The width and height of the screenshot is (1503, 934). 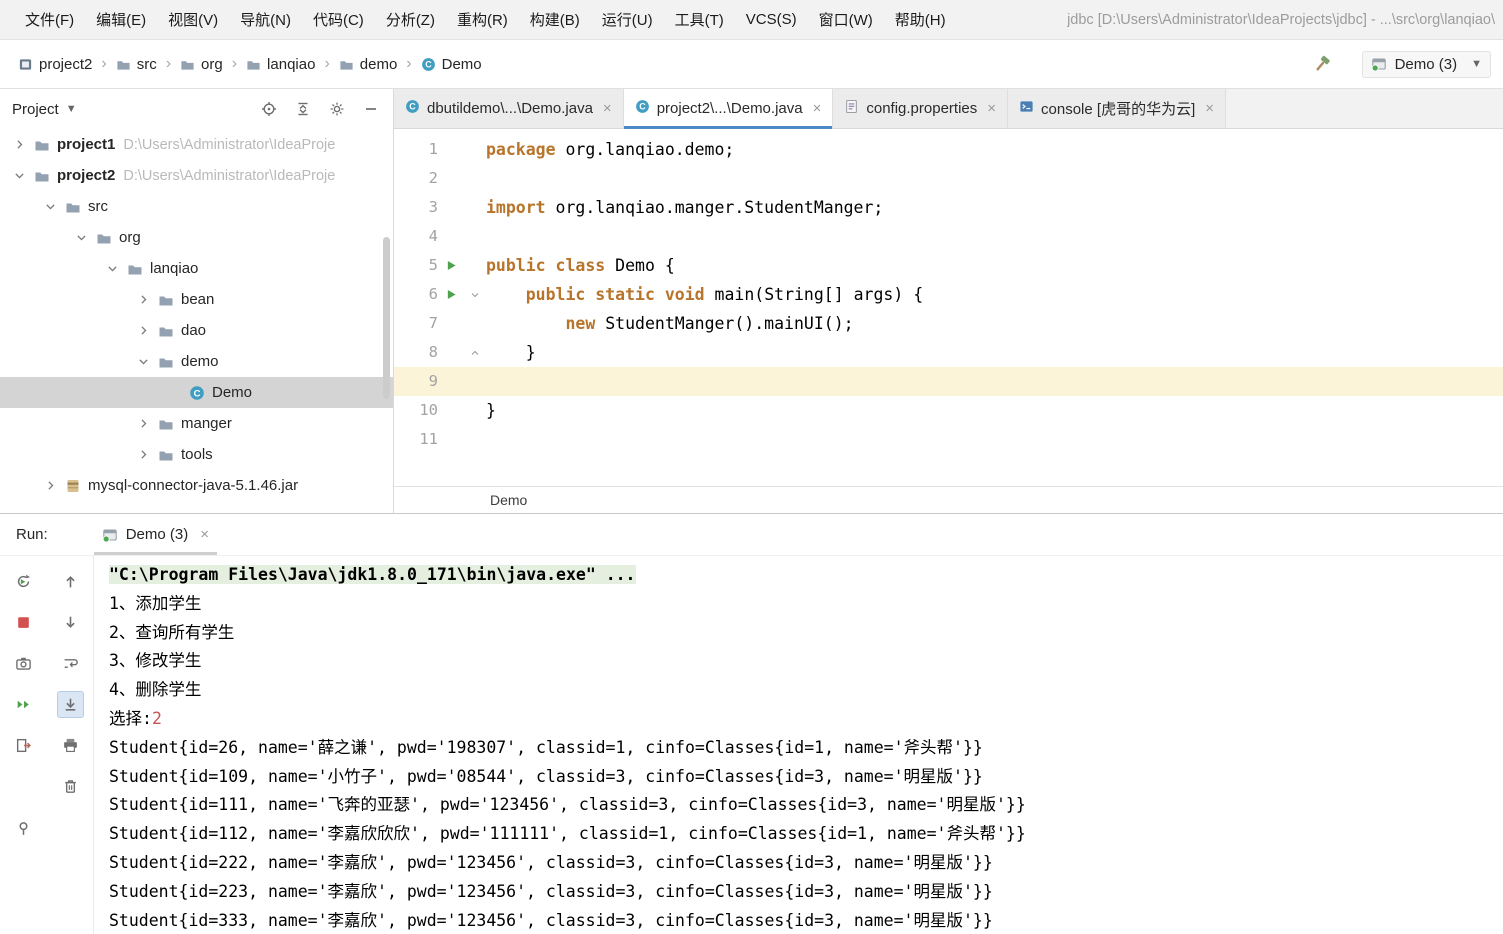 I want to click on code-line: 10}, so click(x=948, y=410).